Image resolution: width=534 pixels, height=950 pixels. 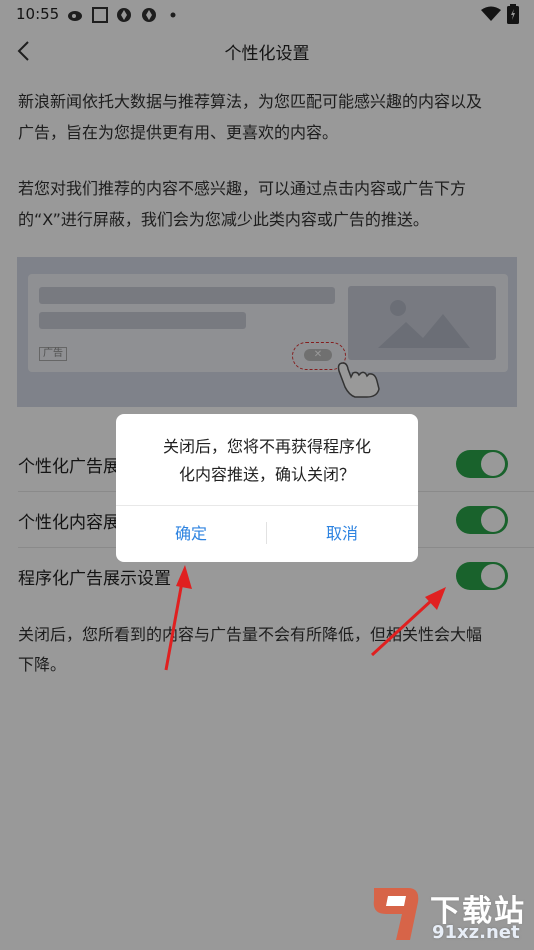 I want to click on annotation-arrows, so click(x=305, y=618).